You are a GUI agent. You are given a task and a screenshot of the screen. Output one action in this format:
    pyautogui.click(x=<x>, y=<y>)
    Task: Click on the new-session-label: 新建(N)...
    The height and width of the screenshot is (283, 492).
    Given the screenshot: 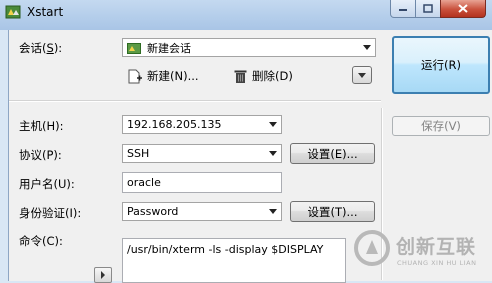 What is the action you would take?
    pyautogui.click(x=173, y=76)
    